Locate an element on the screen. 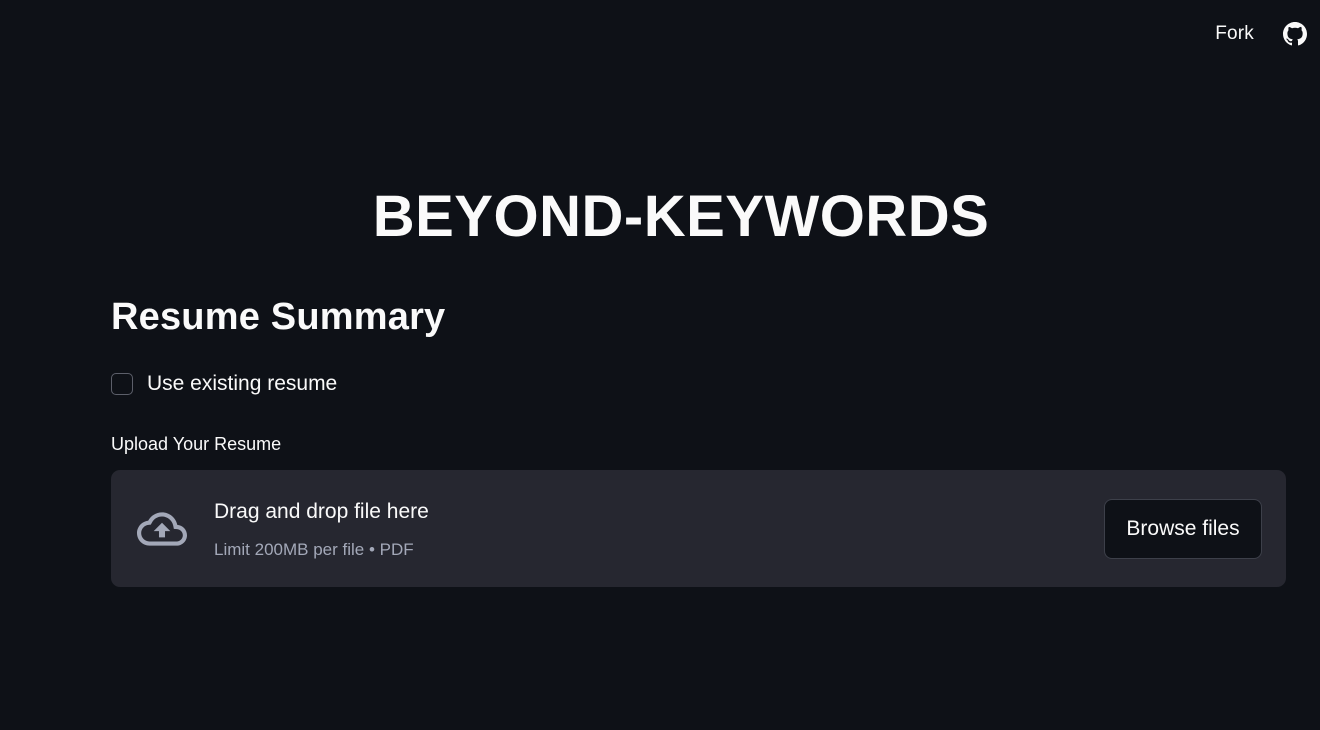  section-heading: Resume Summary is located at coordinates (278, 317).